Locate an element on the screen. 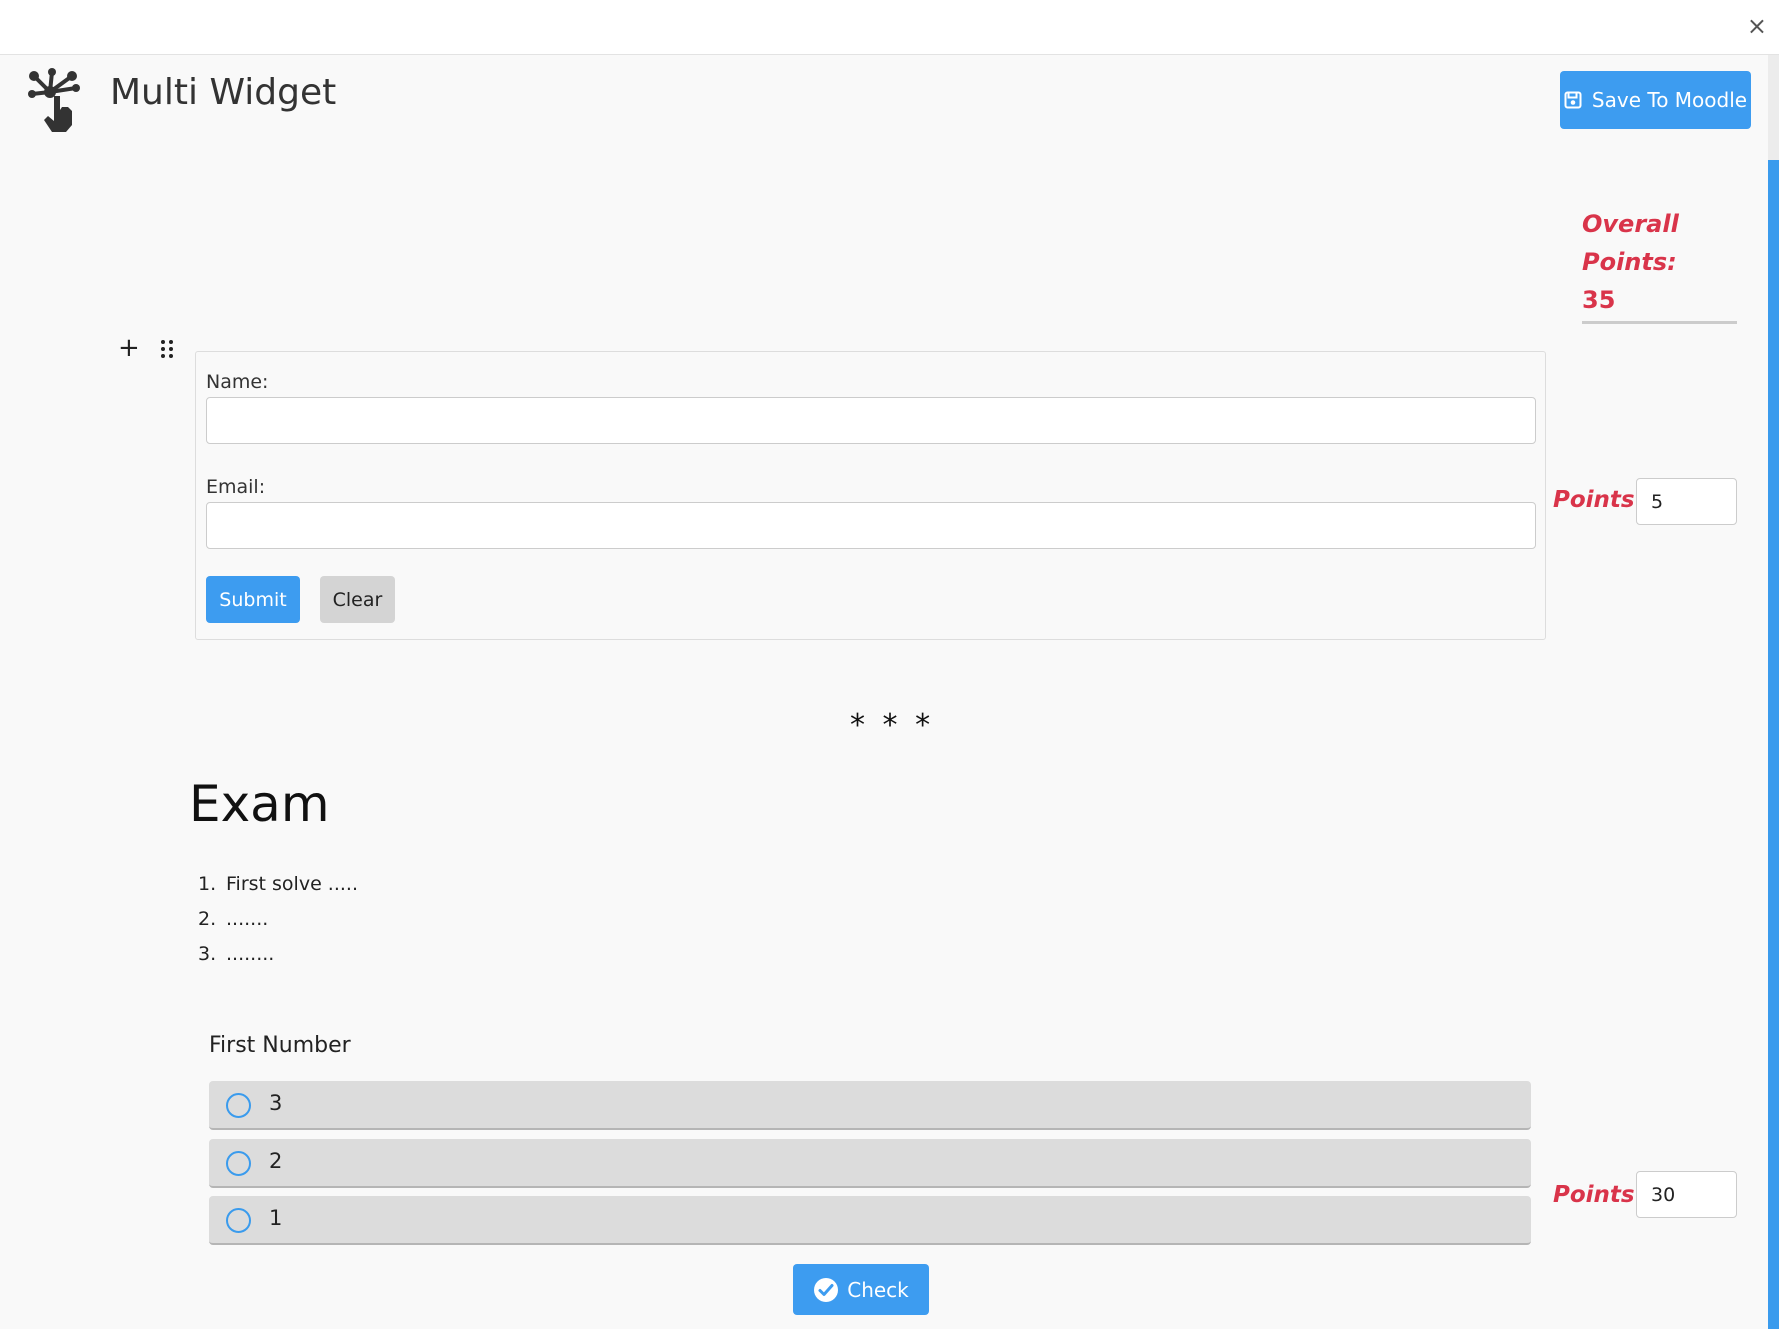 The image size is (1779, 1329). quiz-option-2: 2 is located at coordinates (870, 1163).